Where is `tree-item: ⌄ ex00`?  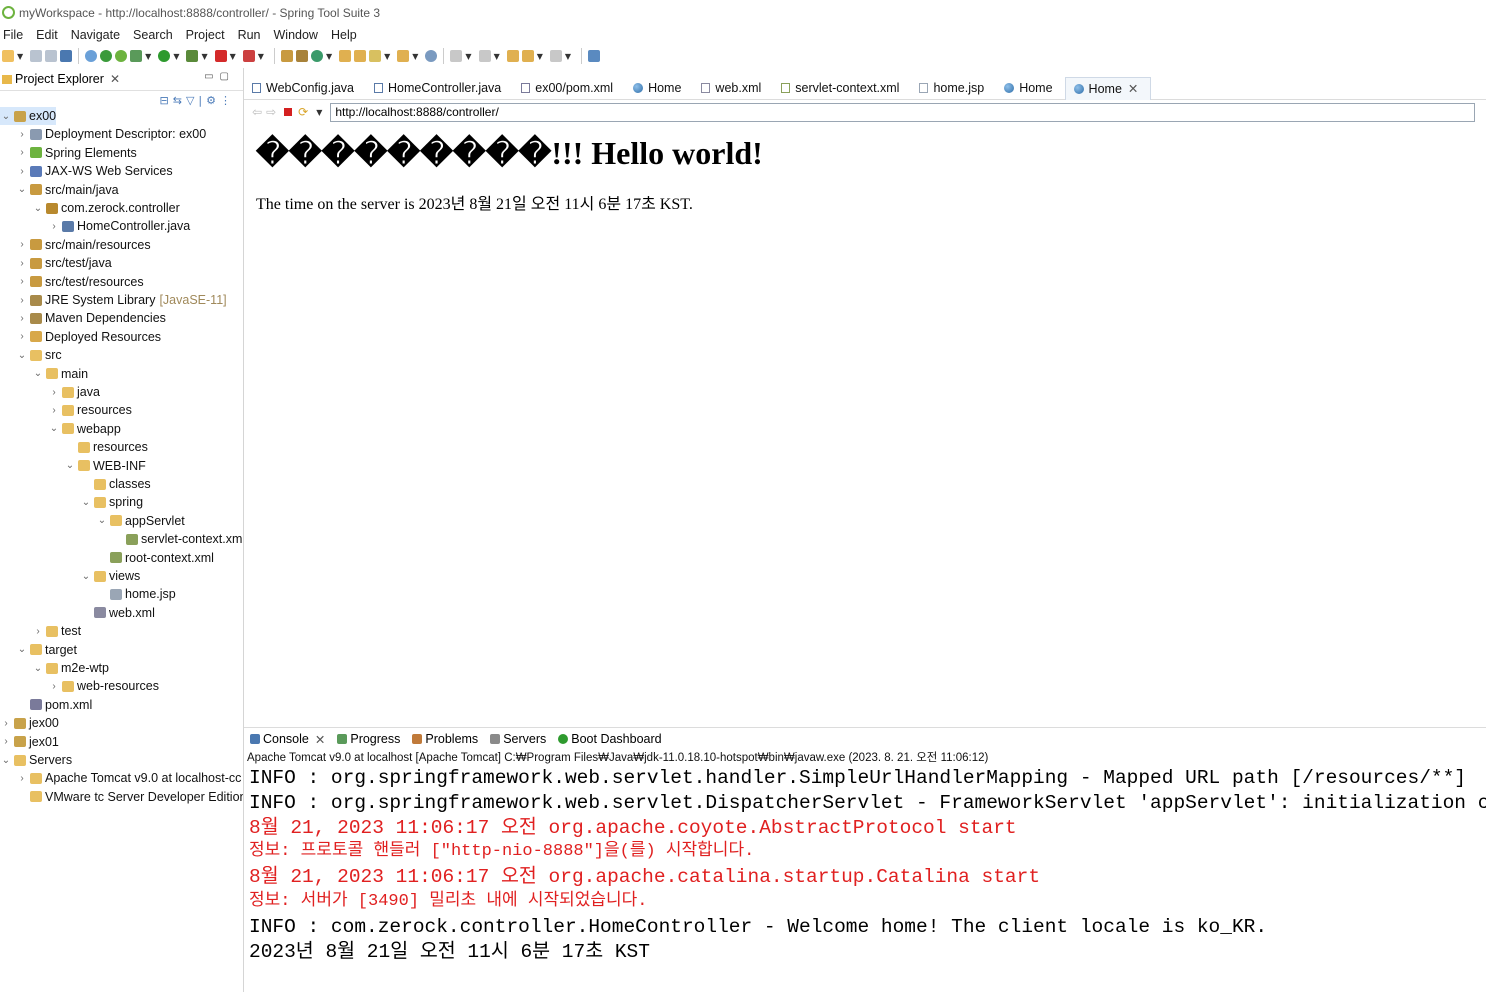 tree-item: ⌄ ex00 is located at coordinates (28, 116).